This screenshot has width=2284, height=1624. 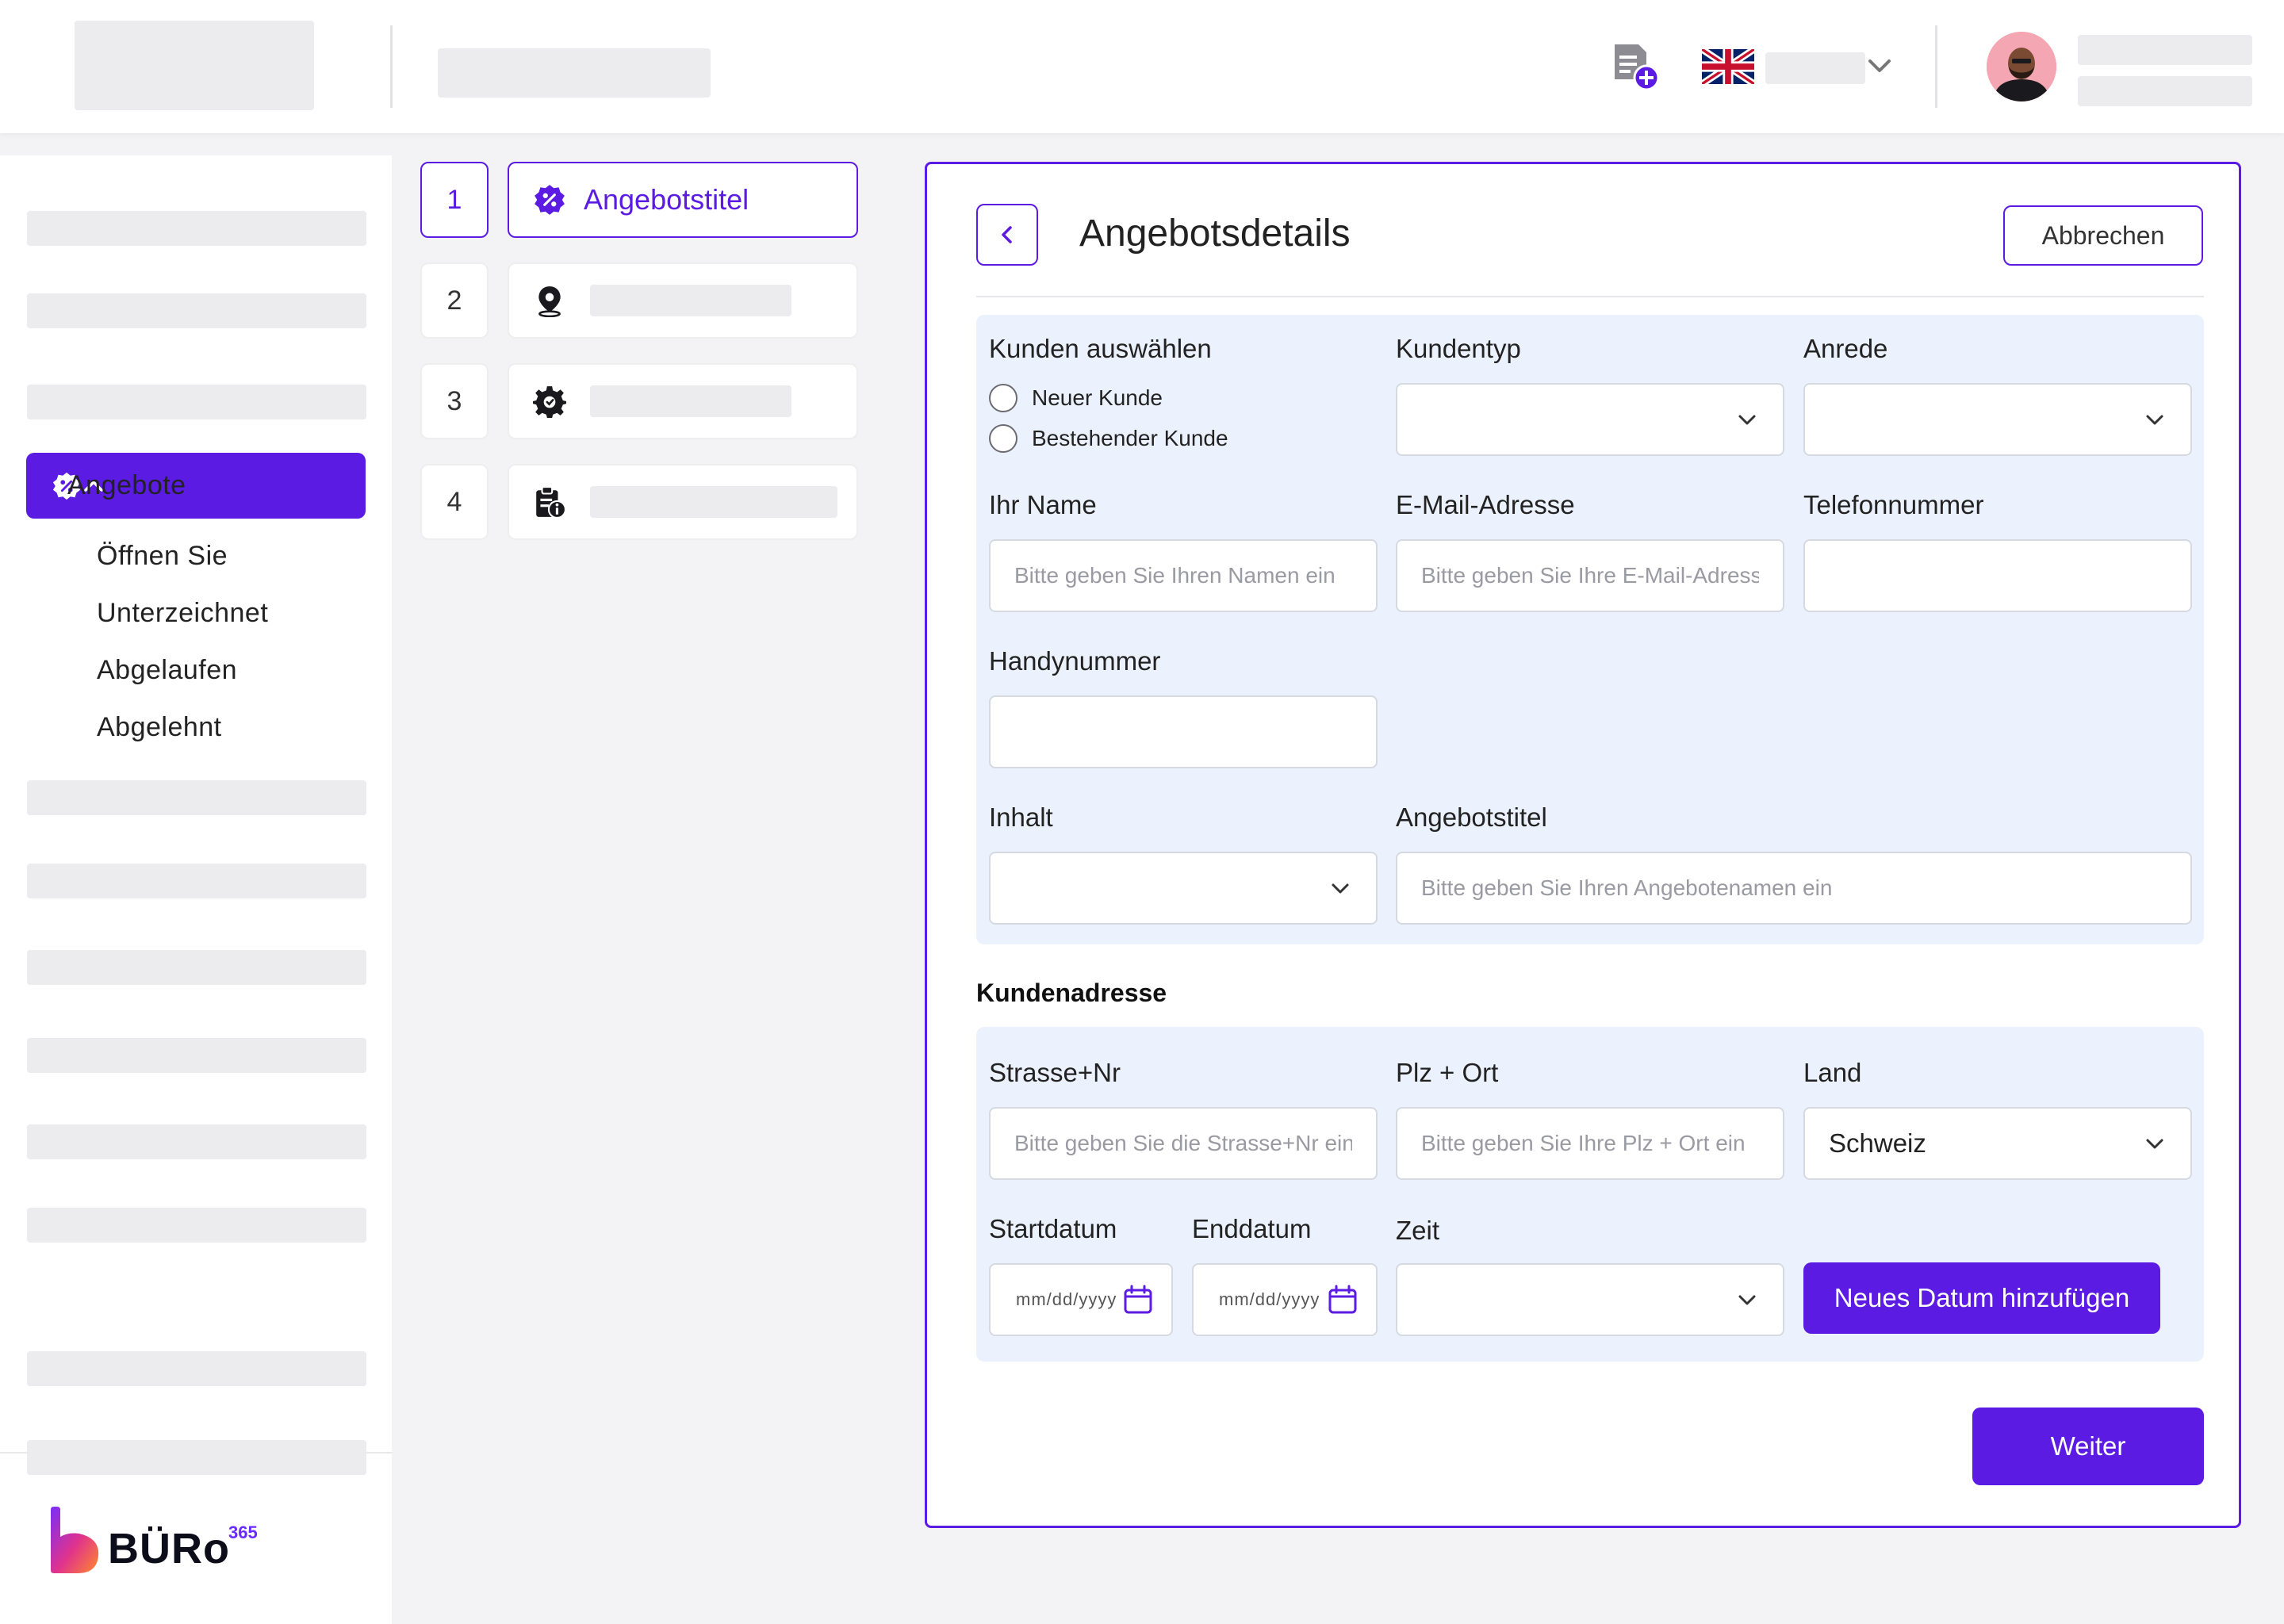 I want to click on header-title-placeholder, so click(x=574, y=73).